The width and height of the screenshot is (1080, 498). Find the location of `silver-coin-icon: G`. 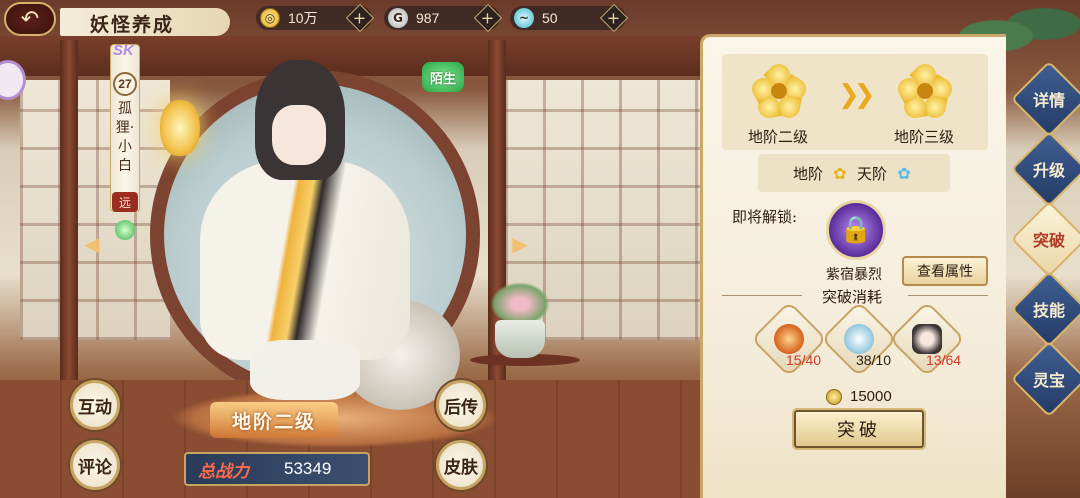

silver-coin-icon: G is located at coordinates (398, 18).